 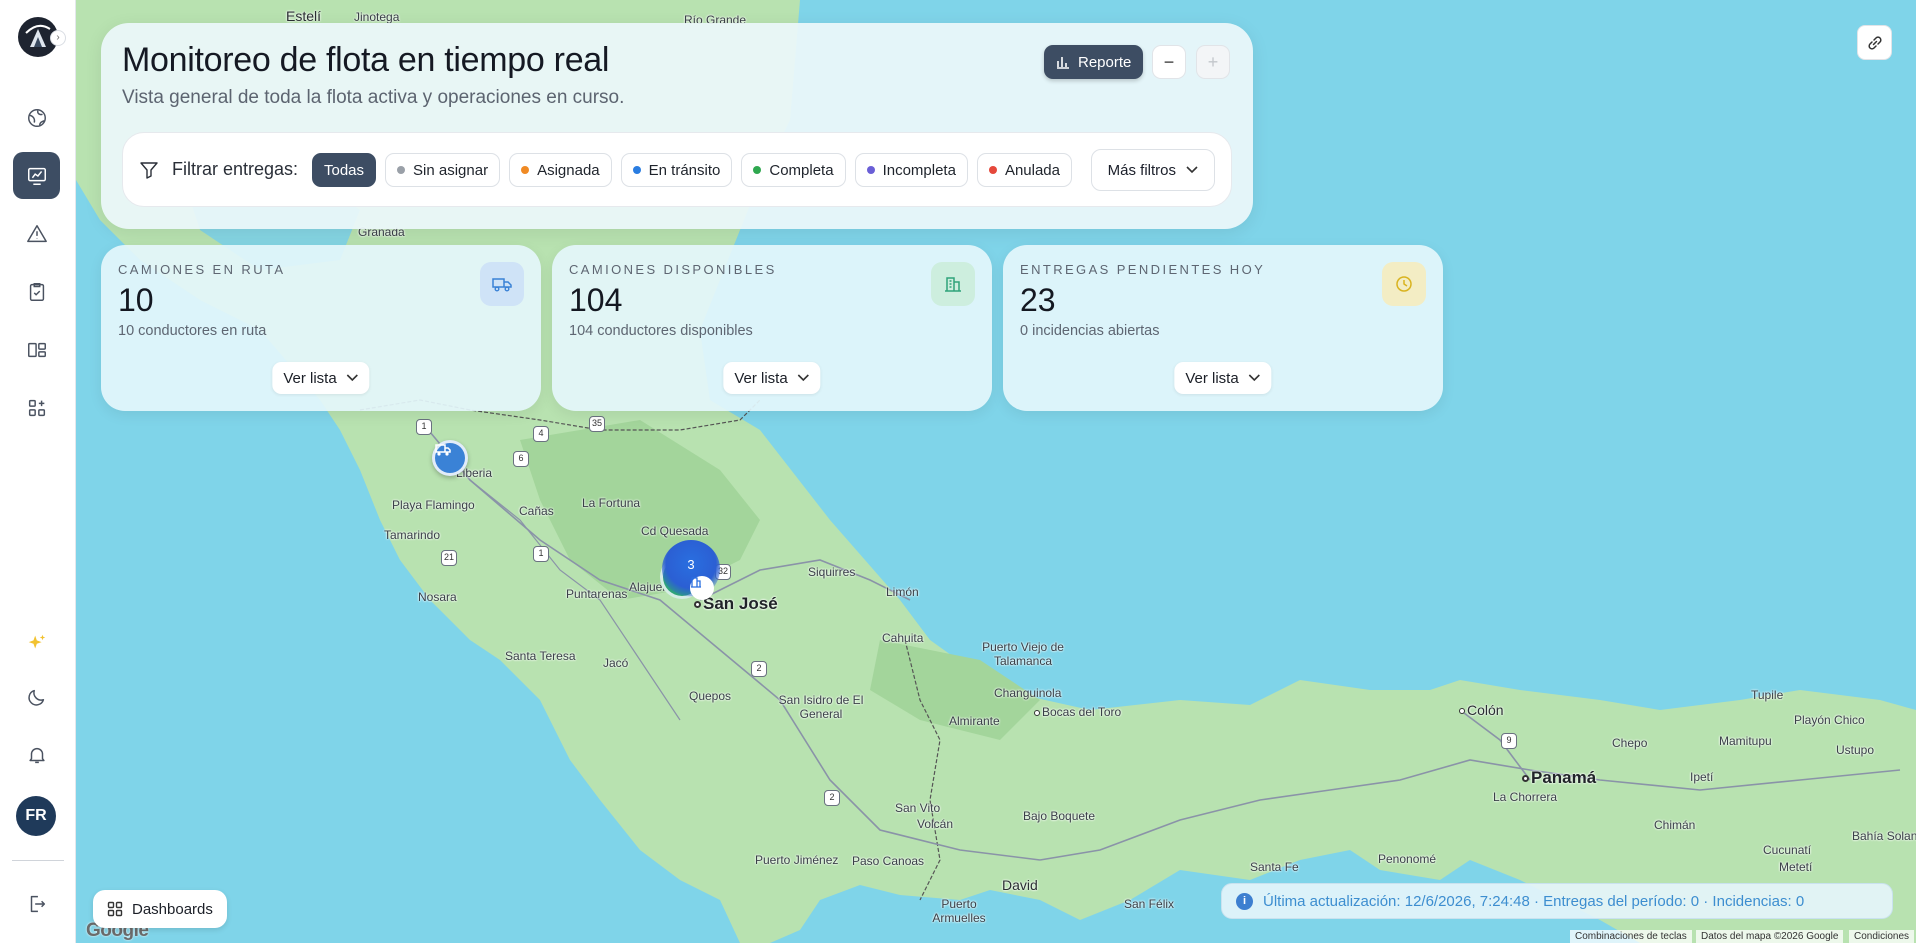 I want to click on nav-map, so click(x=36, y=117).